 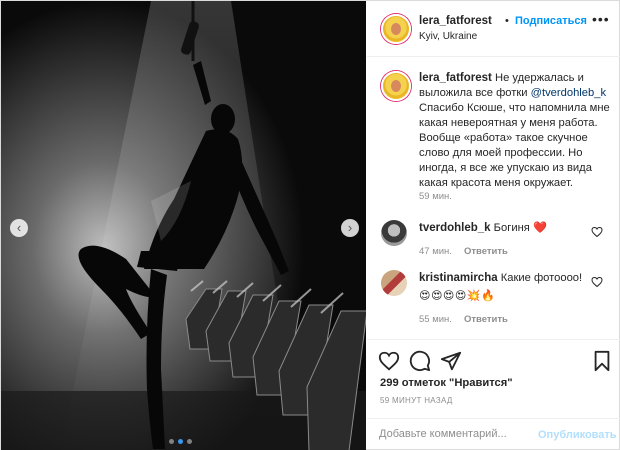 What do you see at coordinates (455, 228) in the screenshot?
I see `comment-username: tverdohleb_k` at bounding box center [455, 228].